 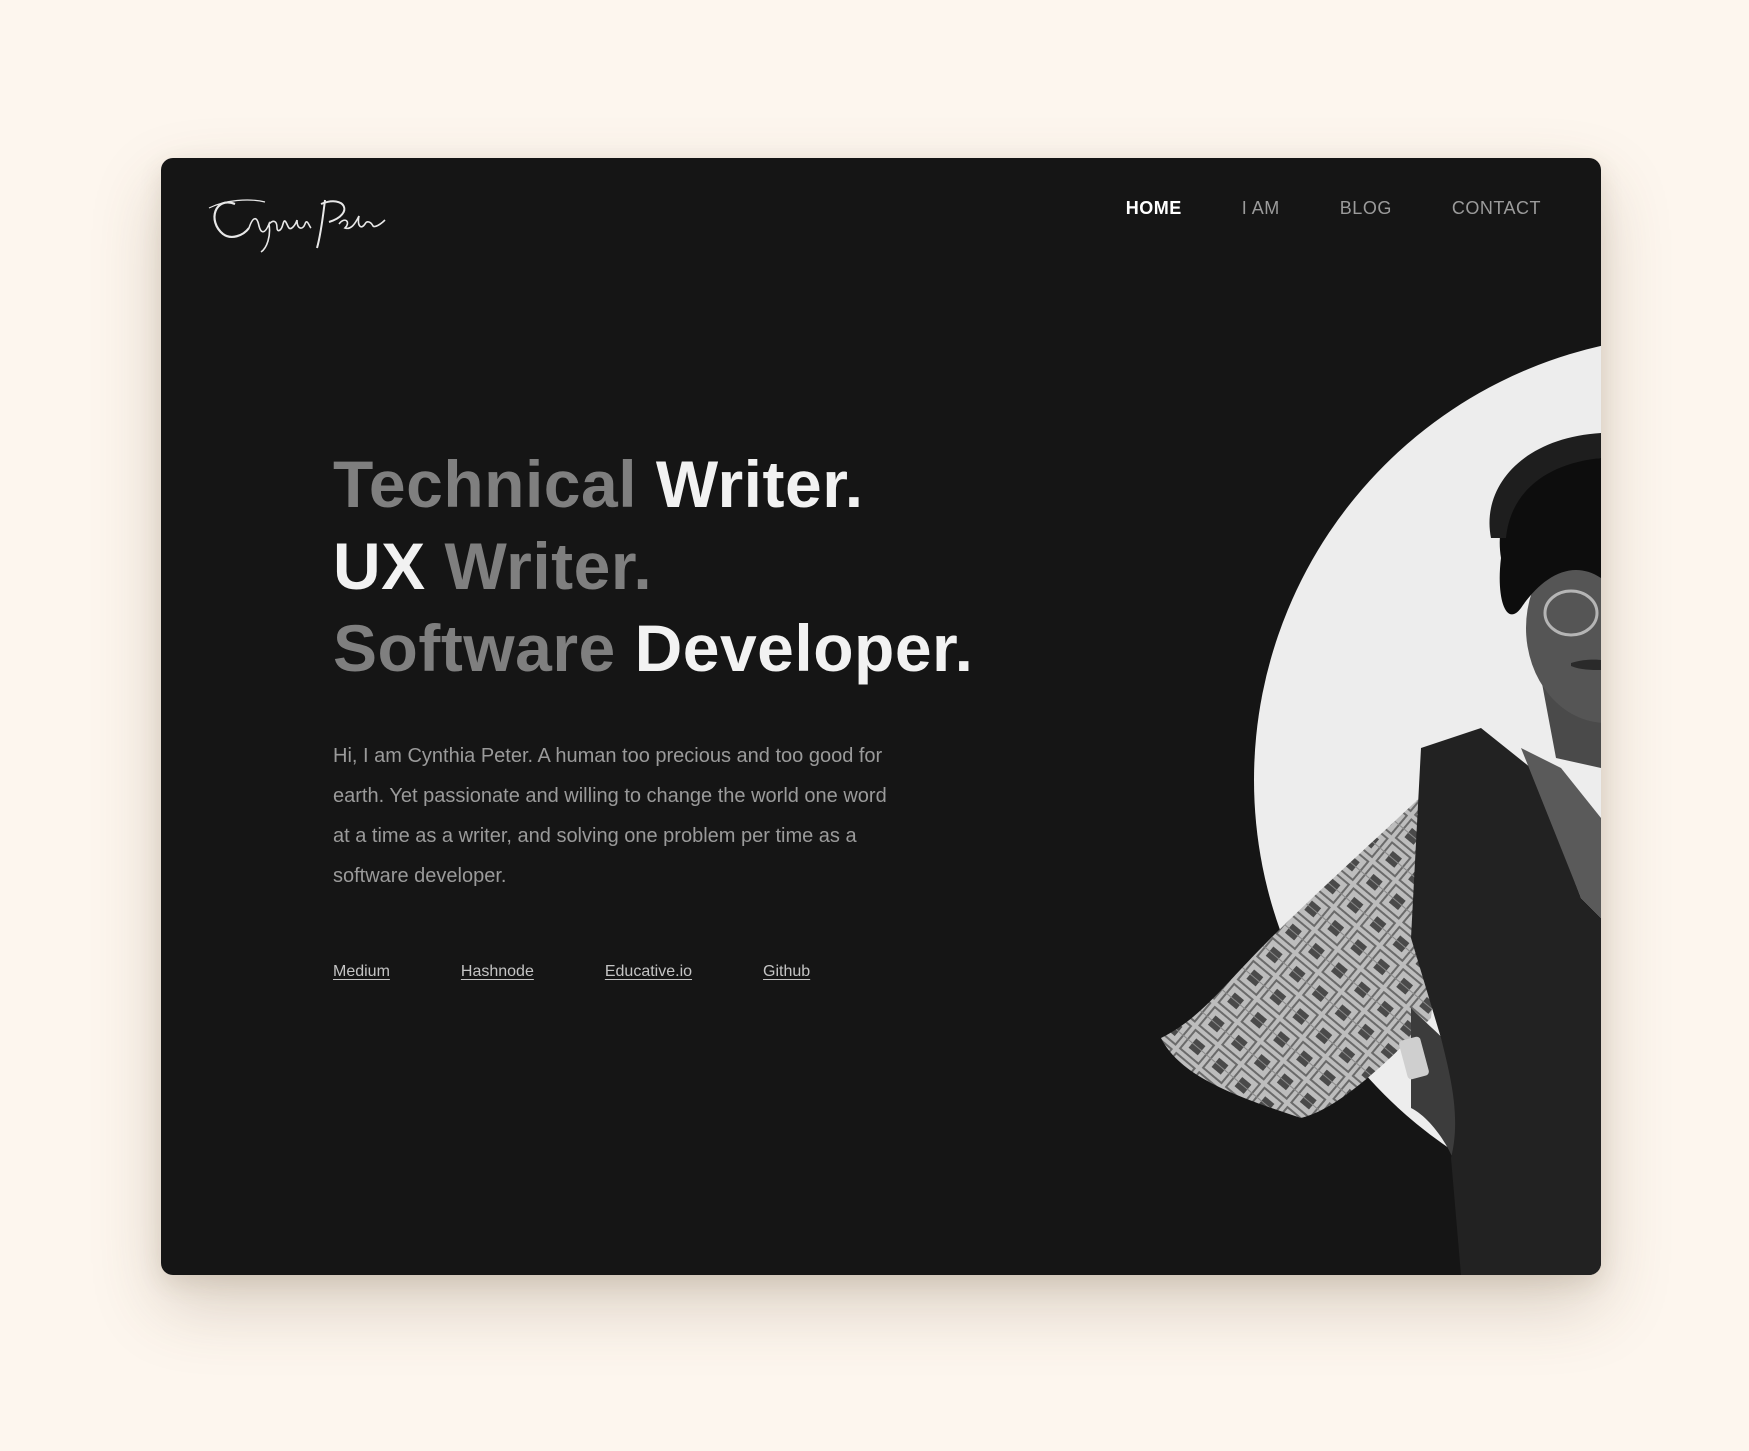 What do you see at coordinates (485, 484) in the screenshot?
I see `headline-word: Technical` at bounding box center [485, 484].